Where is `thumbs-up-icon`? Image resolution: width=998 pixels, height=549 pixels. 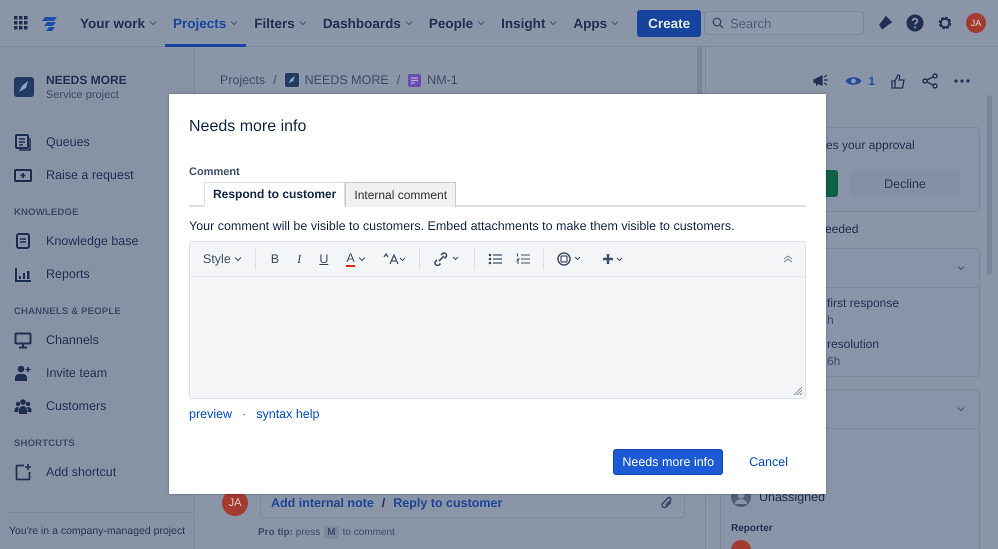
thumbs-up-icon is located at coordinates (898, 81).